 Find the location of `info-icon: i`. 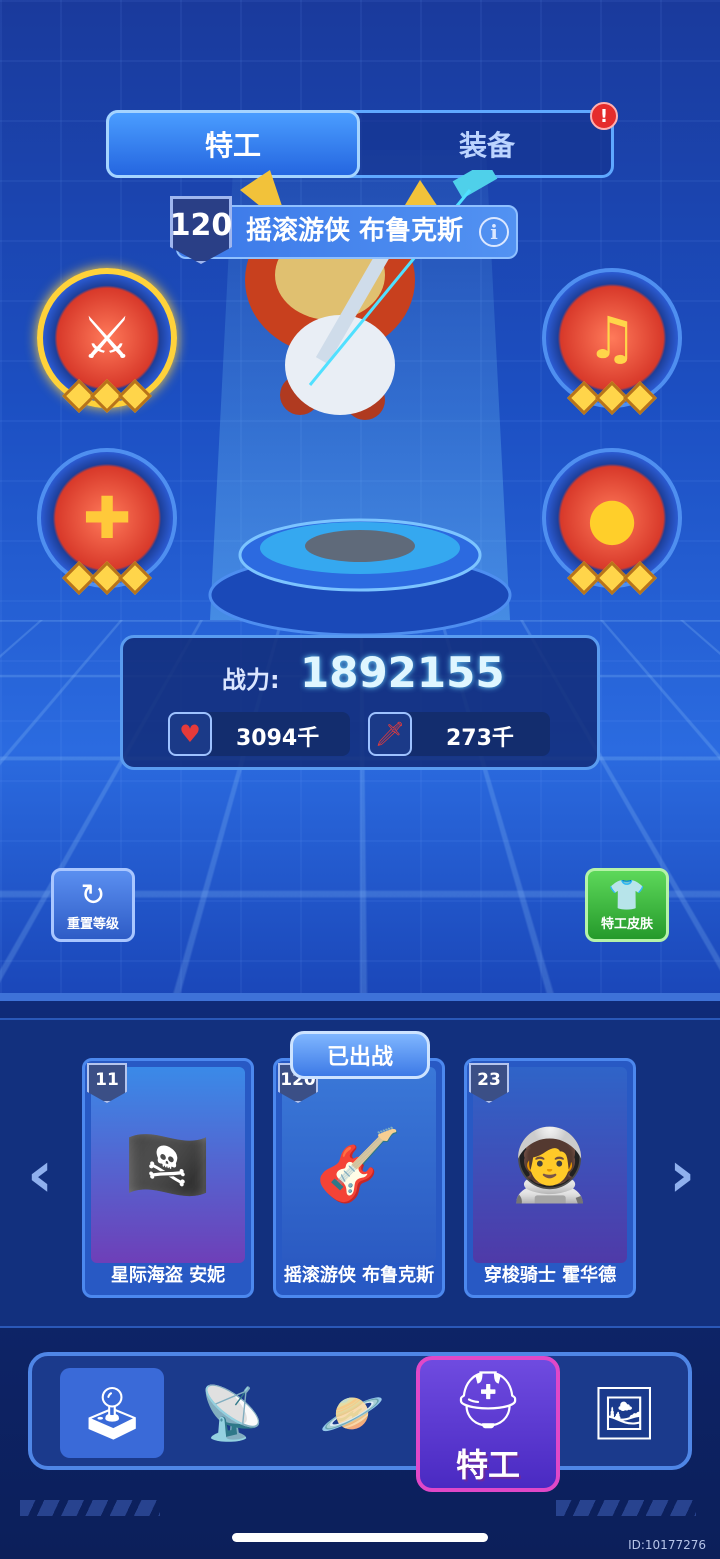

info-icon: i is located at coordinates (494, 232).